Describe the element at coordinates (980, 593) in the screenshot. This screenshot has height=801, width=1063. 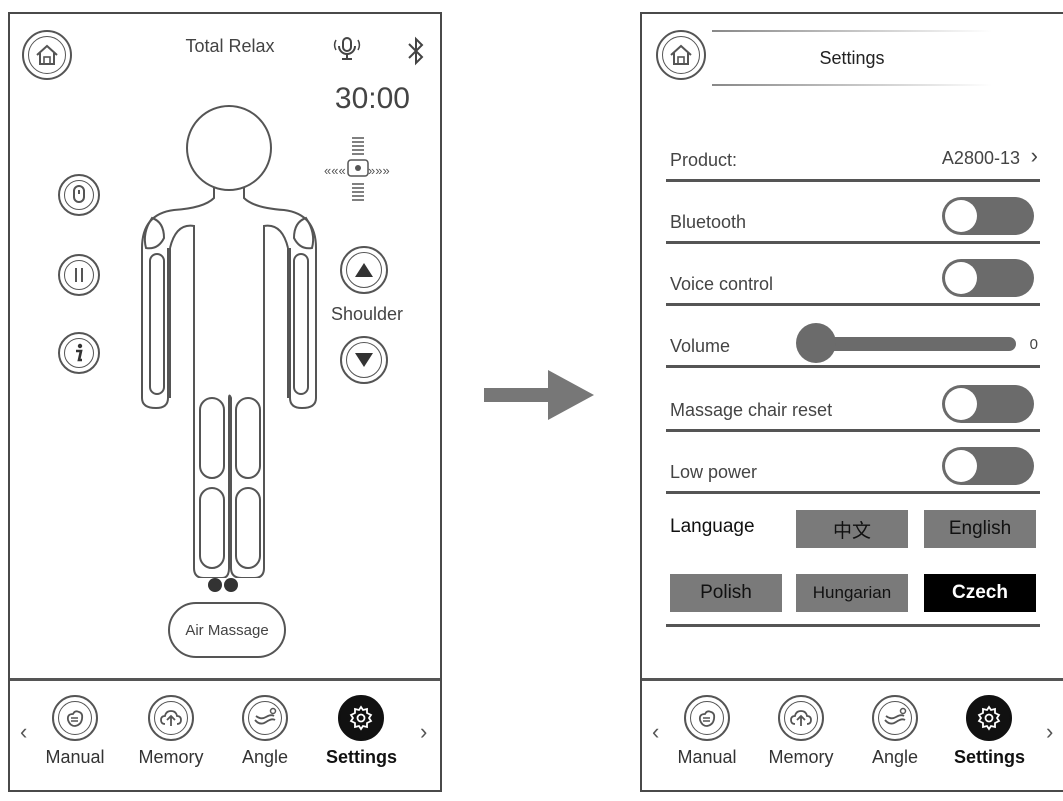
I see `language-option-czech: Czech` at that location.